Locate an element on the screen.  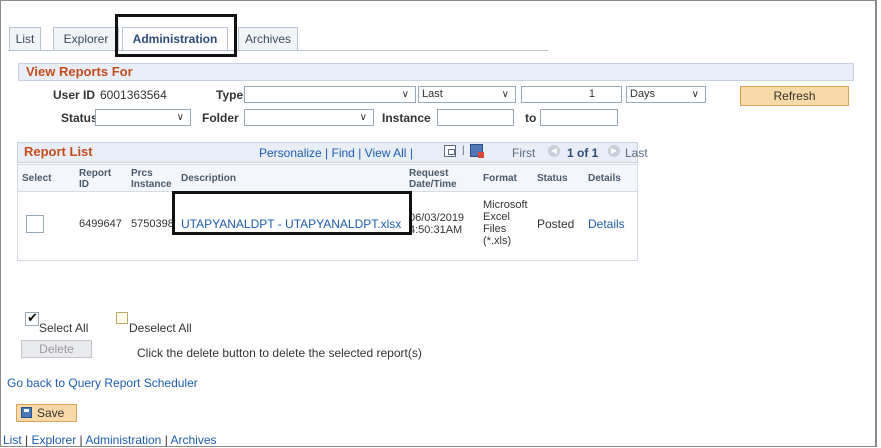
footer-list-link: List is located at coordinates (12, 440).